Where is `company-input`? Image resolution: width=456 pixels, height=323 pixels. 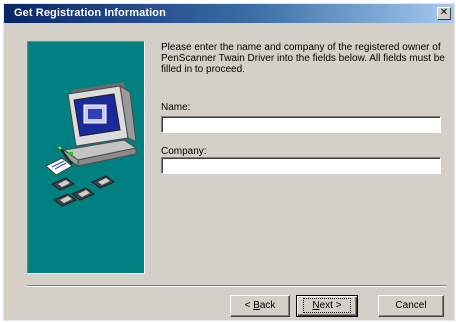 company-input is located at coordinates (301, 165).